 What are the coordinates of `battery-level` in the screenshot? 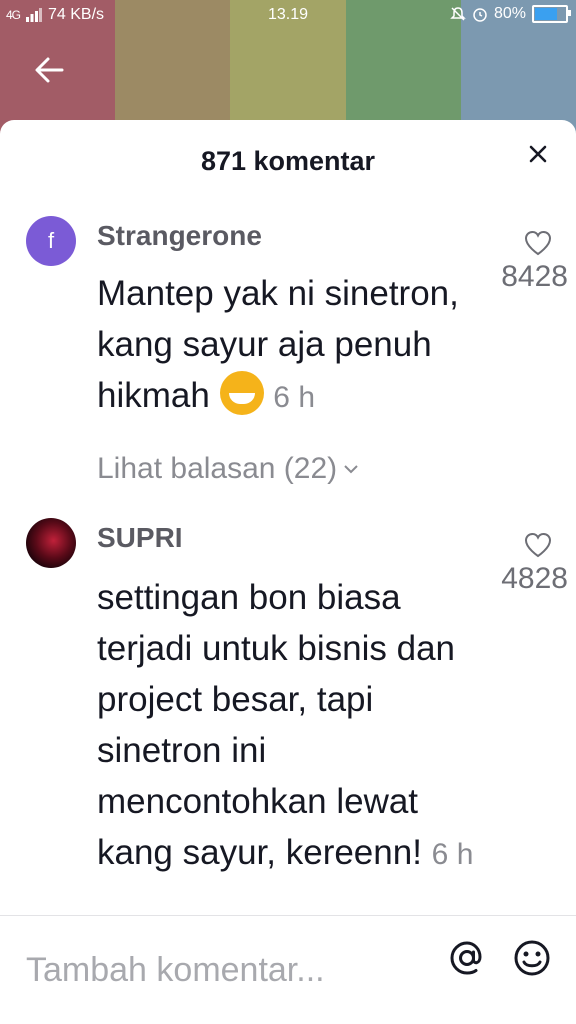 It's located at (546, 14).